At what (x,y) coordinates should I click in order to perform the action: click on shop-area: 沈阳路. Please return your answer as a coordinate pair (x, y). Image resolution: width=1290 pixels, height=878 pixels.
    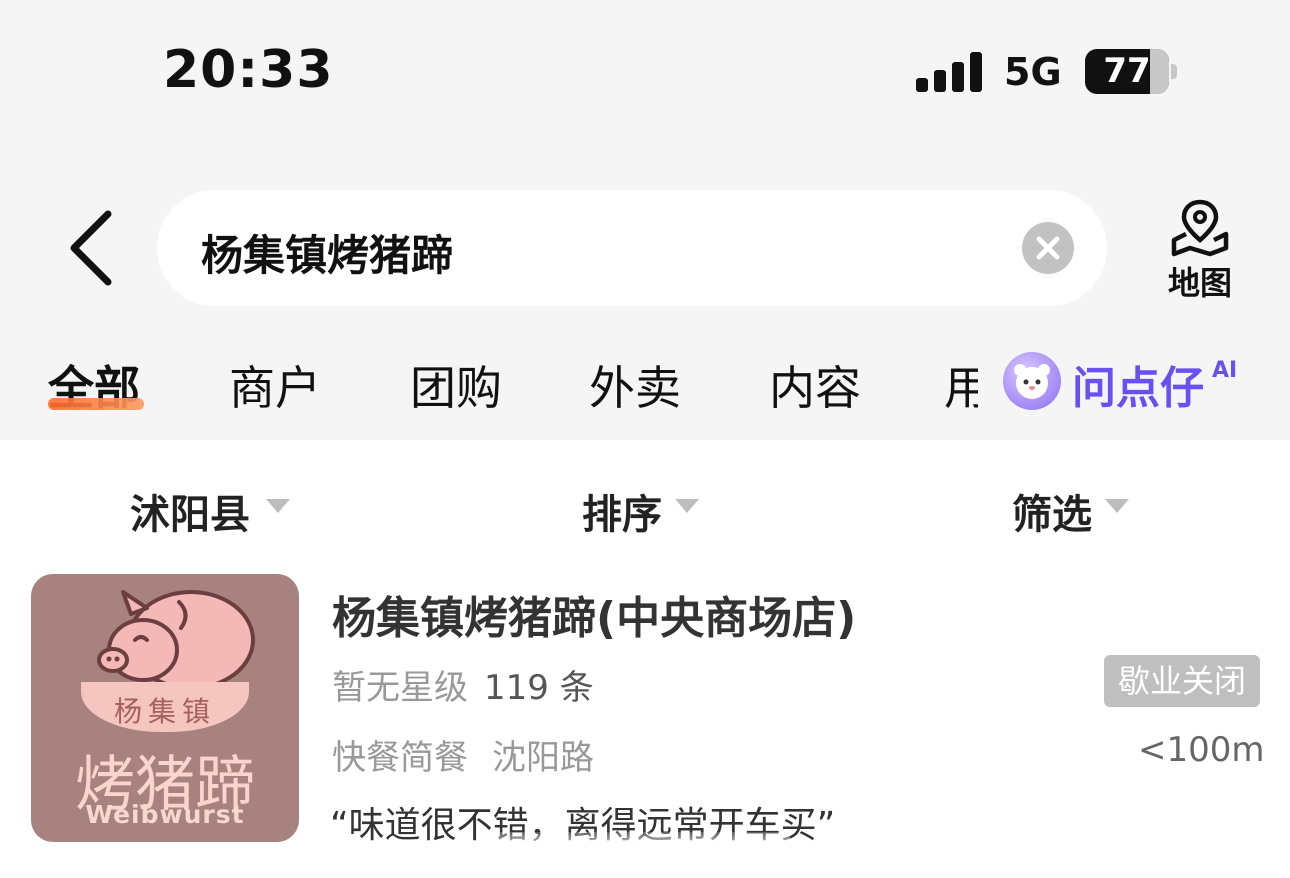
    Looking at the image, I should click on (543, 758).